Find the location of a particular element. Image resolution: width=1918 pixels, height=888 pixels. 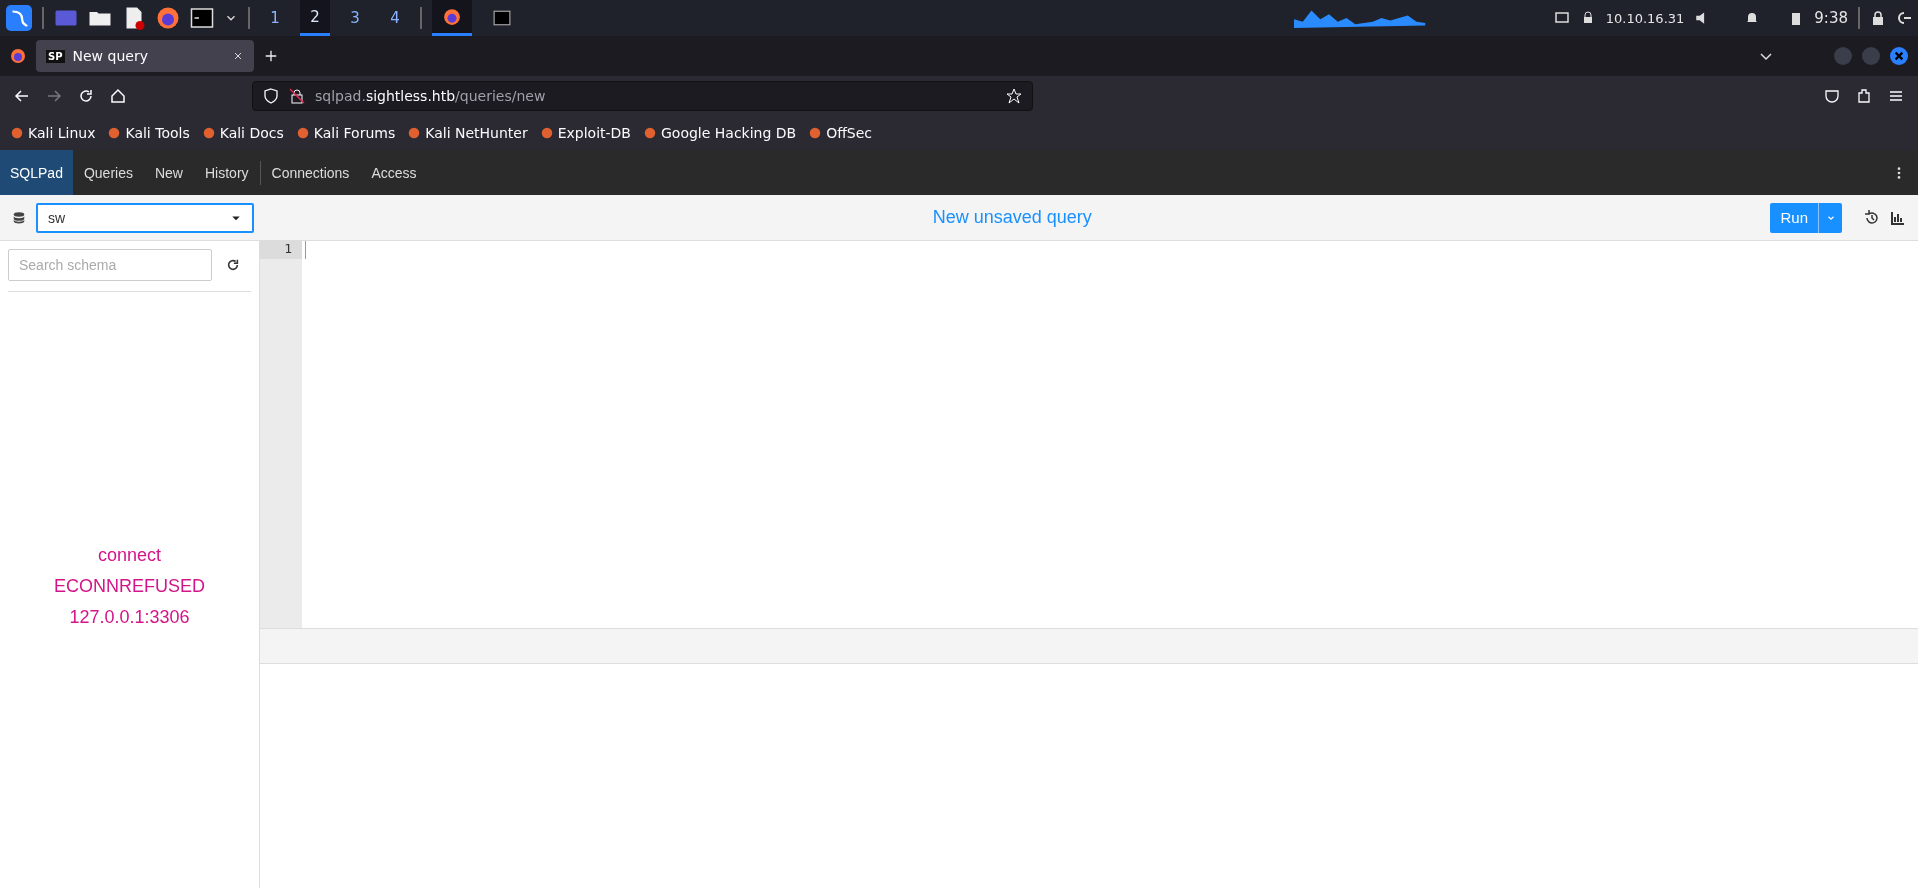

nav-link: Connections is located at coordinates (310, 172).